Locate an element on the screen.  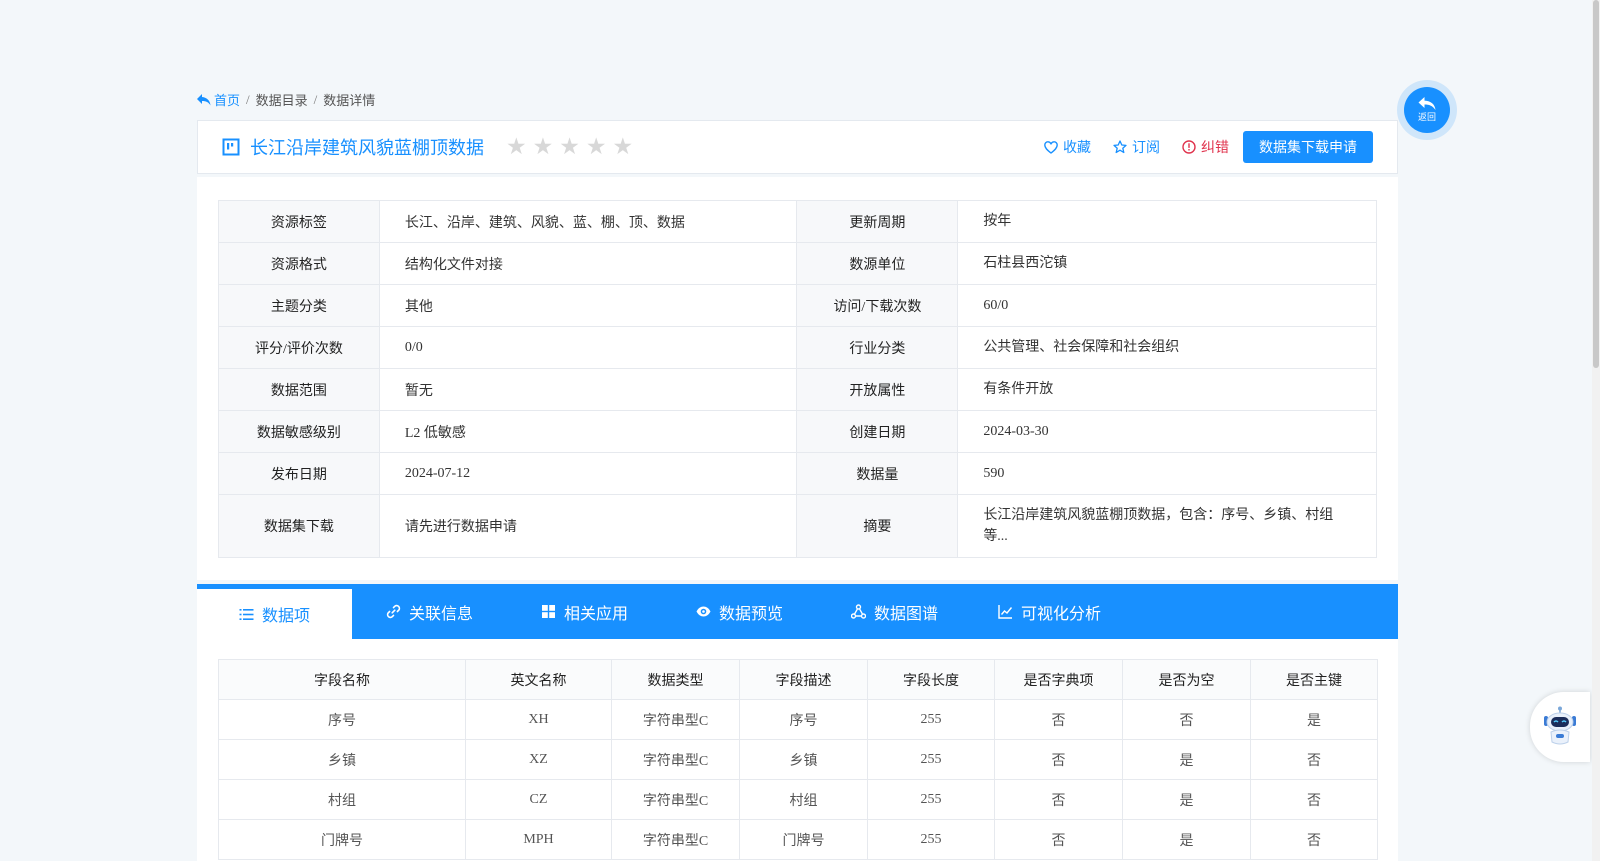
back-button: 返回 is located at coordinates (1427, 110).